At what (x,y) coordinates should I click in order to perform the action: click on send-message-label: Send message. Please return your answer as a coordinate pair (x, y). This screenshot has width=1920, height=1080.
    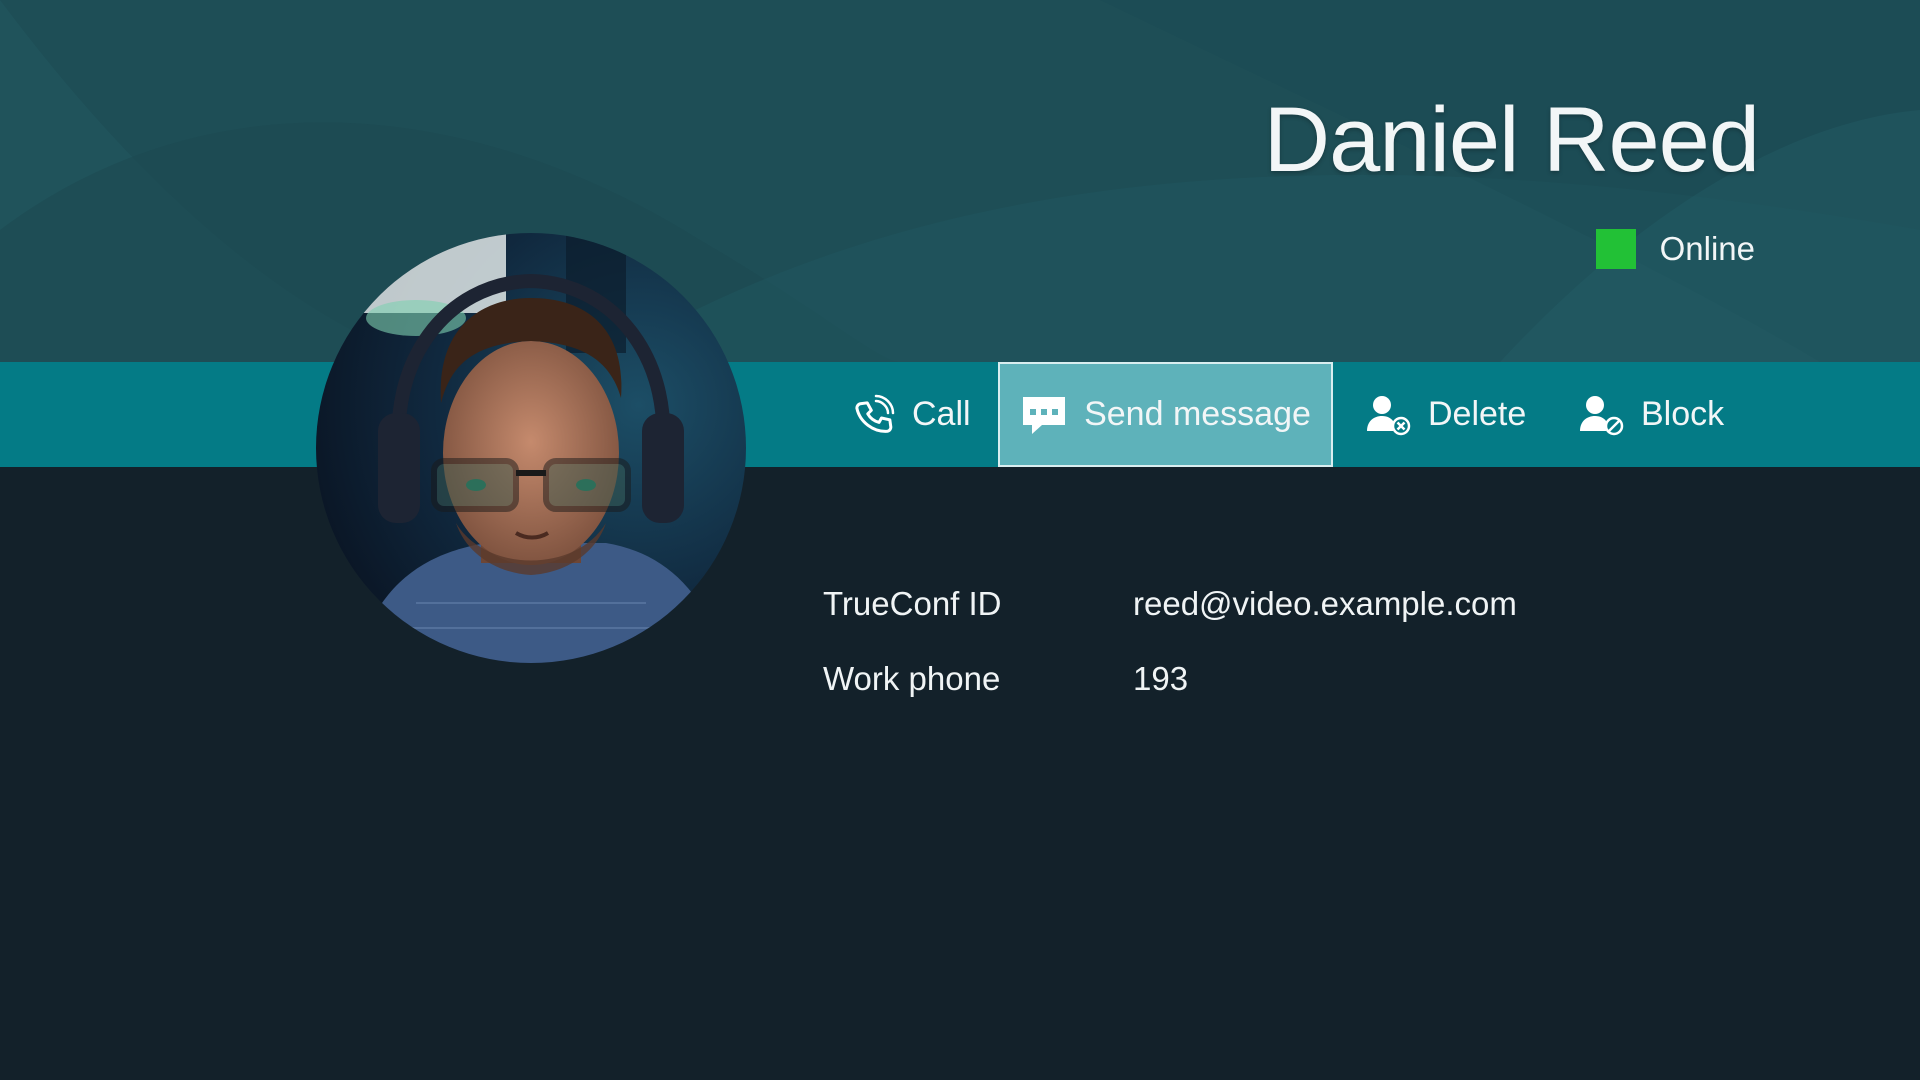
    Looking at the image, I should click on (1197, 414).